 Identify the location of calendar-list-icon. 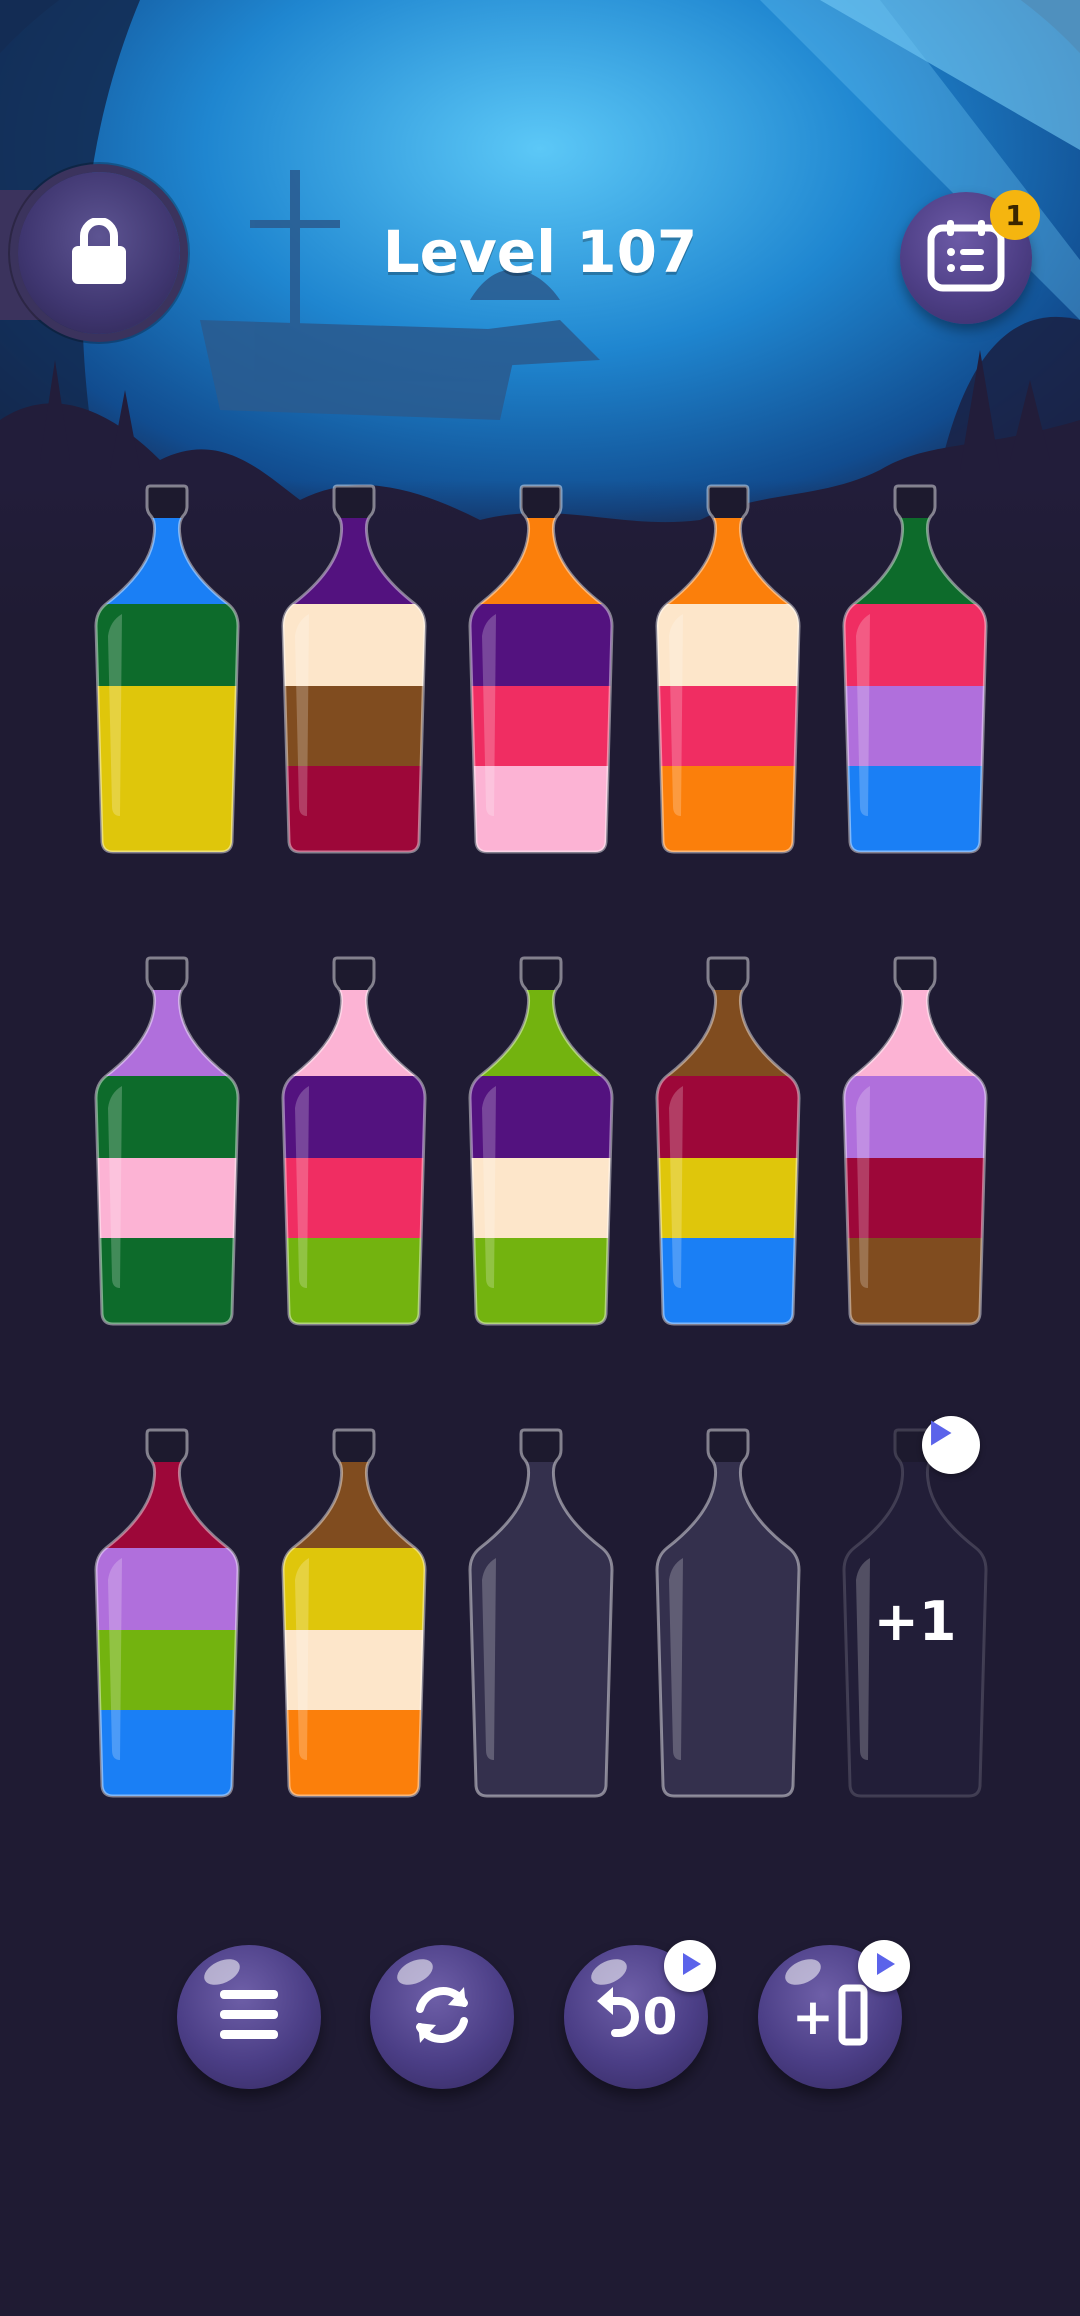
(966, 258).